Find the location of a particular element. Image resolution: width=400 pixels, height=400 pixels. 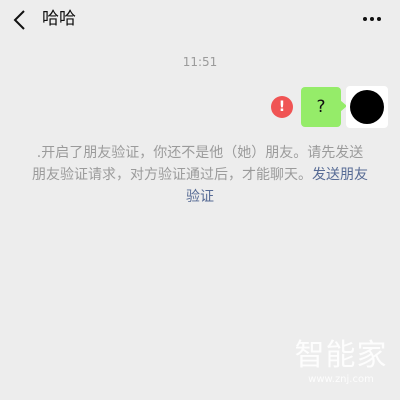

chat-title: 哈哈 is located at coordinates (59, 19).